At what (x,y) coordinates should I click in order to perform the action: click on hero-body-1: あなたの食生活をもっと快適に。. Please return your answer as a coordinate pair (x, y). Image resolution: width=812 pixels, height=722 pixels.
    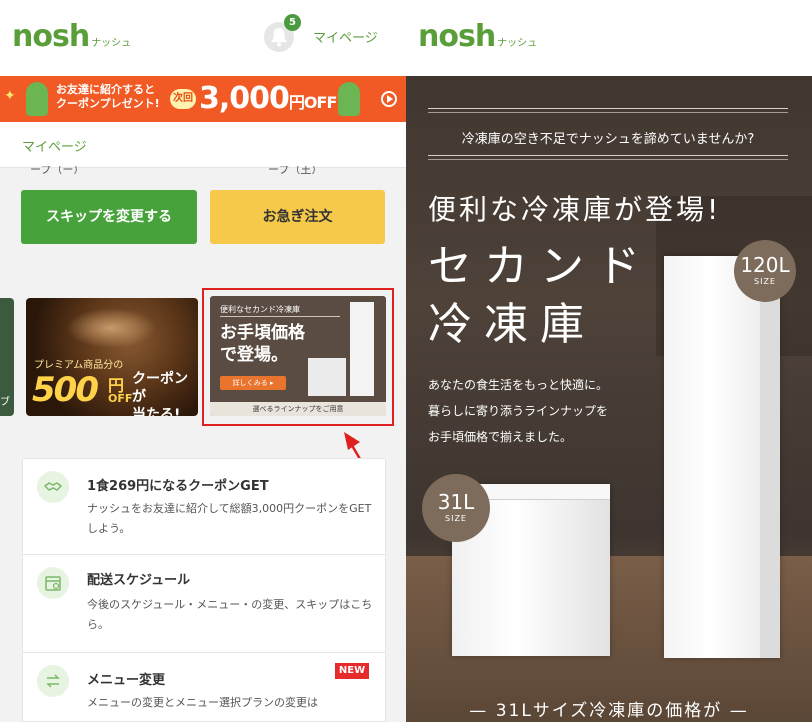
    Looking at the image, I should click on (518, 385).